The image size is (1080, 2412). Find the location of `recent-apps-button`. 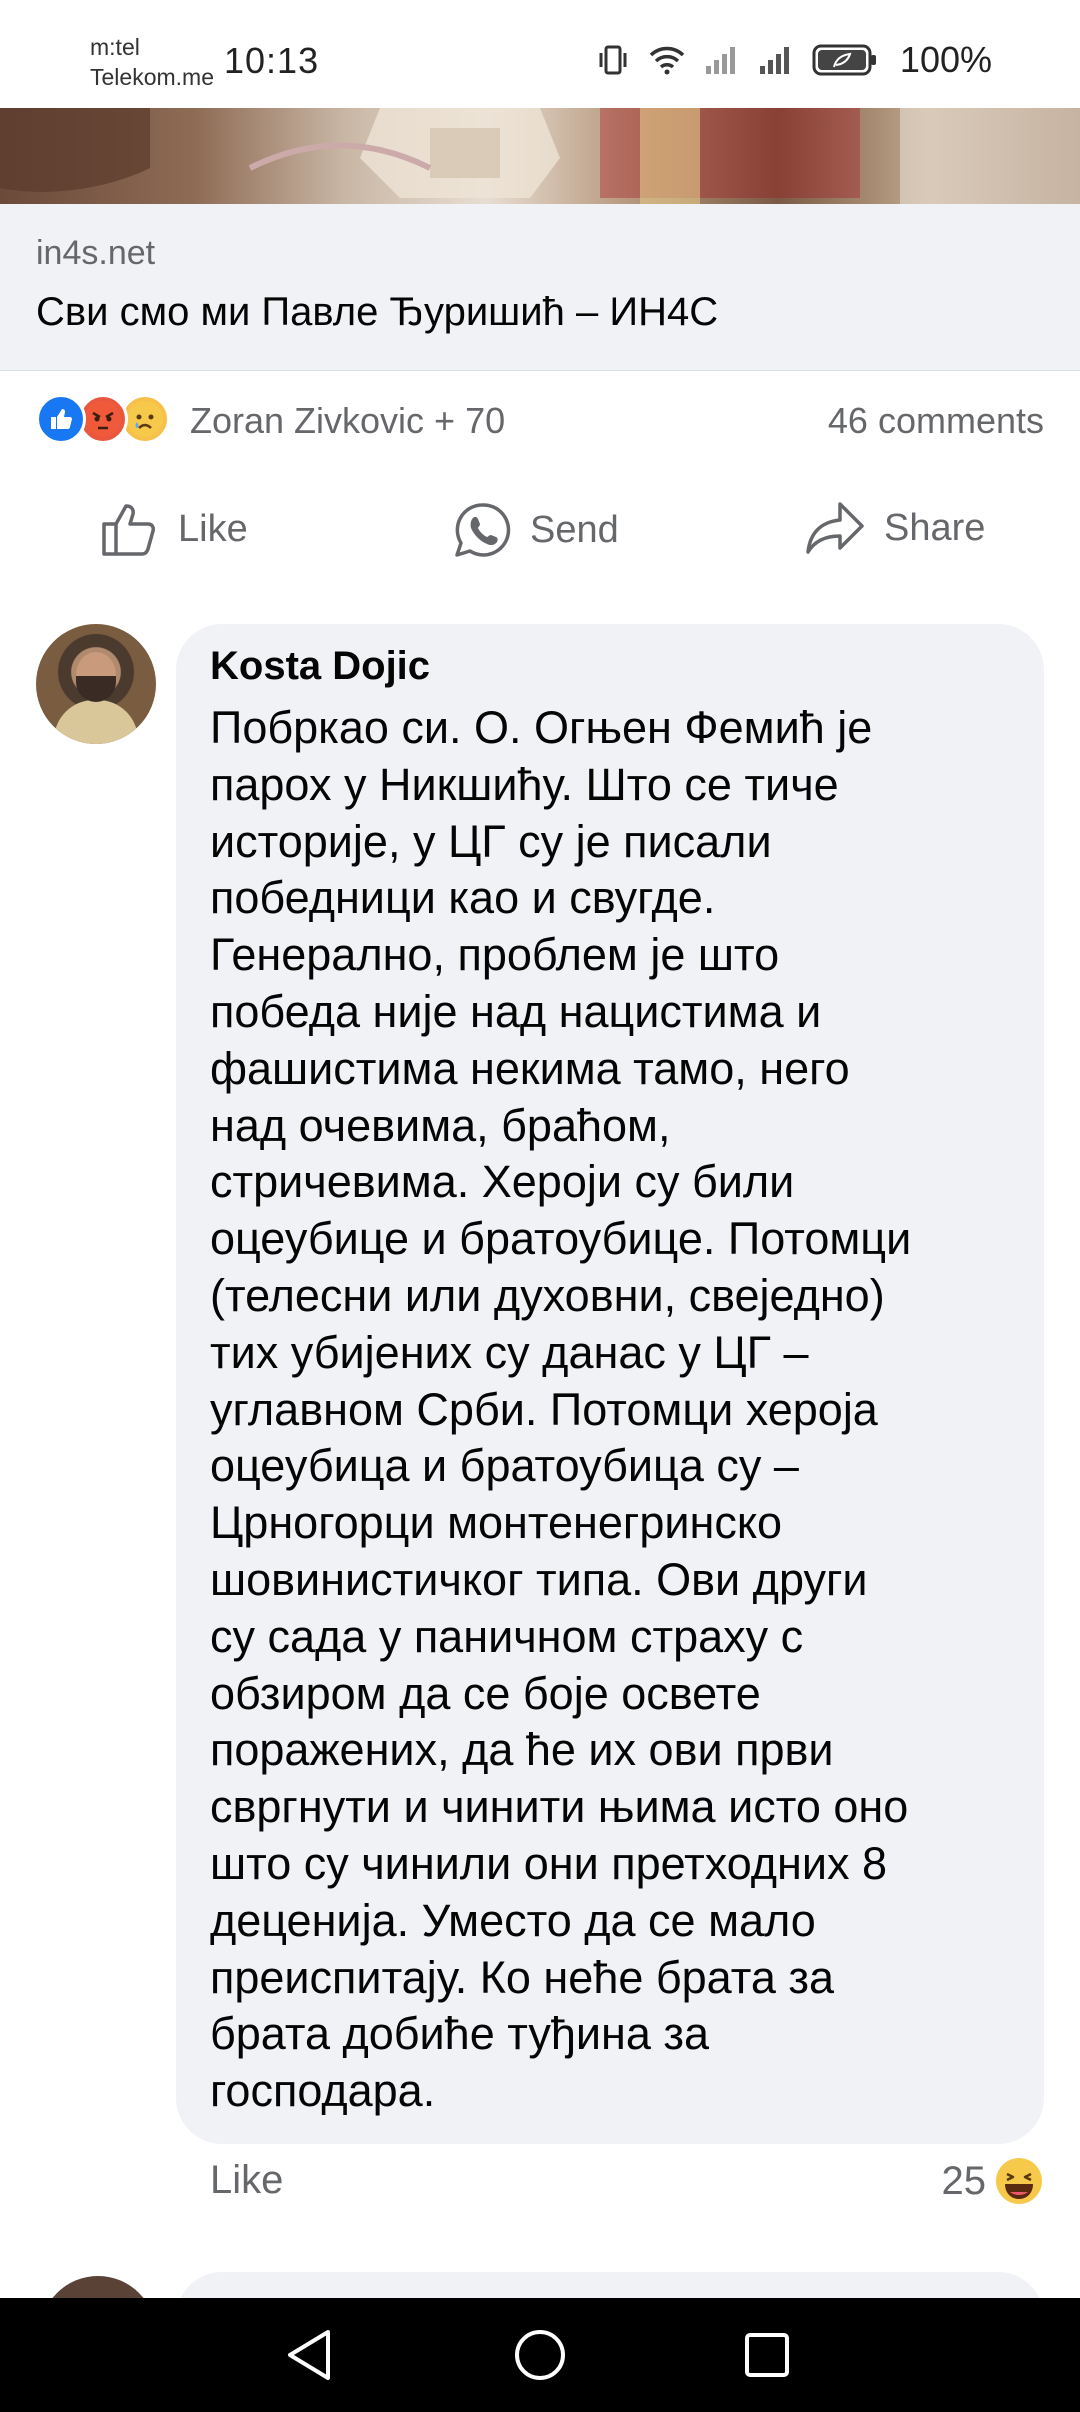

recent-apps-button is located at coordinates (767, 2355).